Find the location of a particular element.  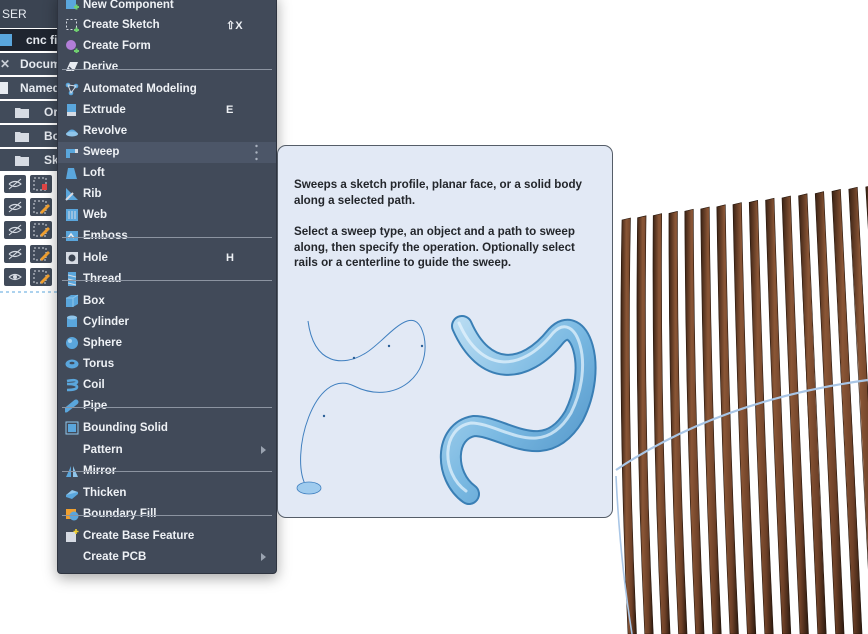

browser-row-label: Or is located at coordinates (51, 112).